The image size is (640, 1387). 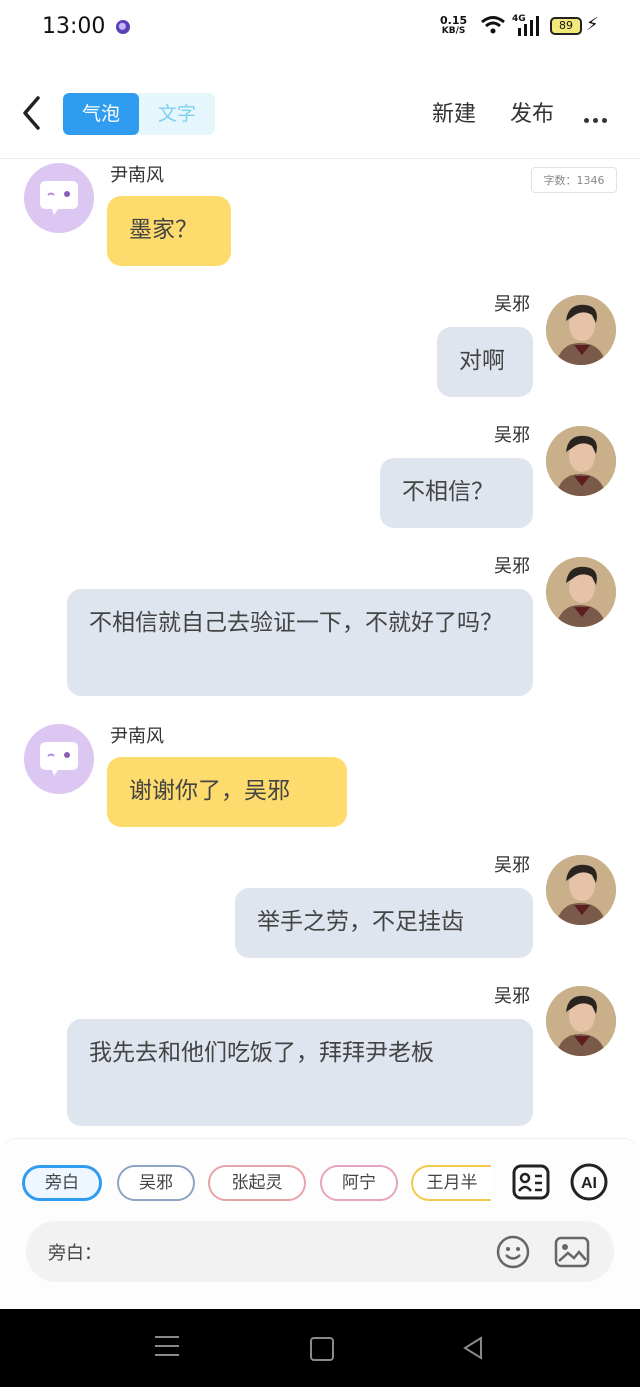 I want to click on app-notification-icon, so click(x=123, y=27).